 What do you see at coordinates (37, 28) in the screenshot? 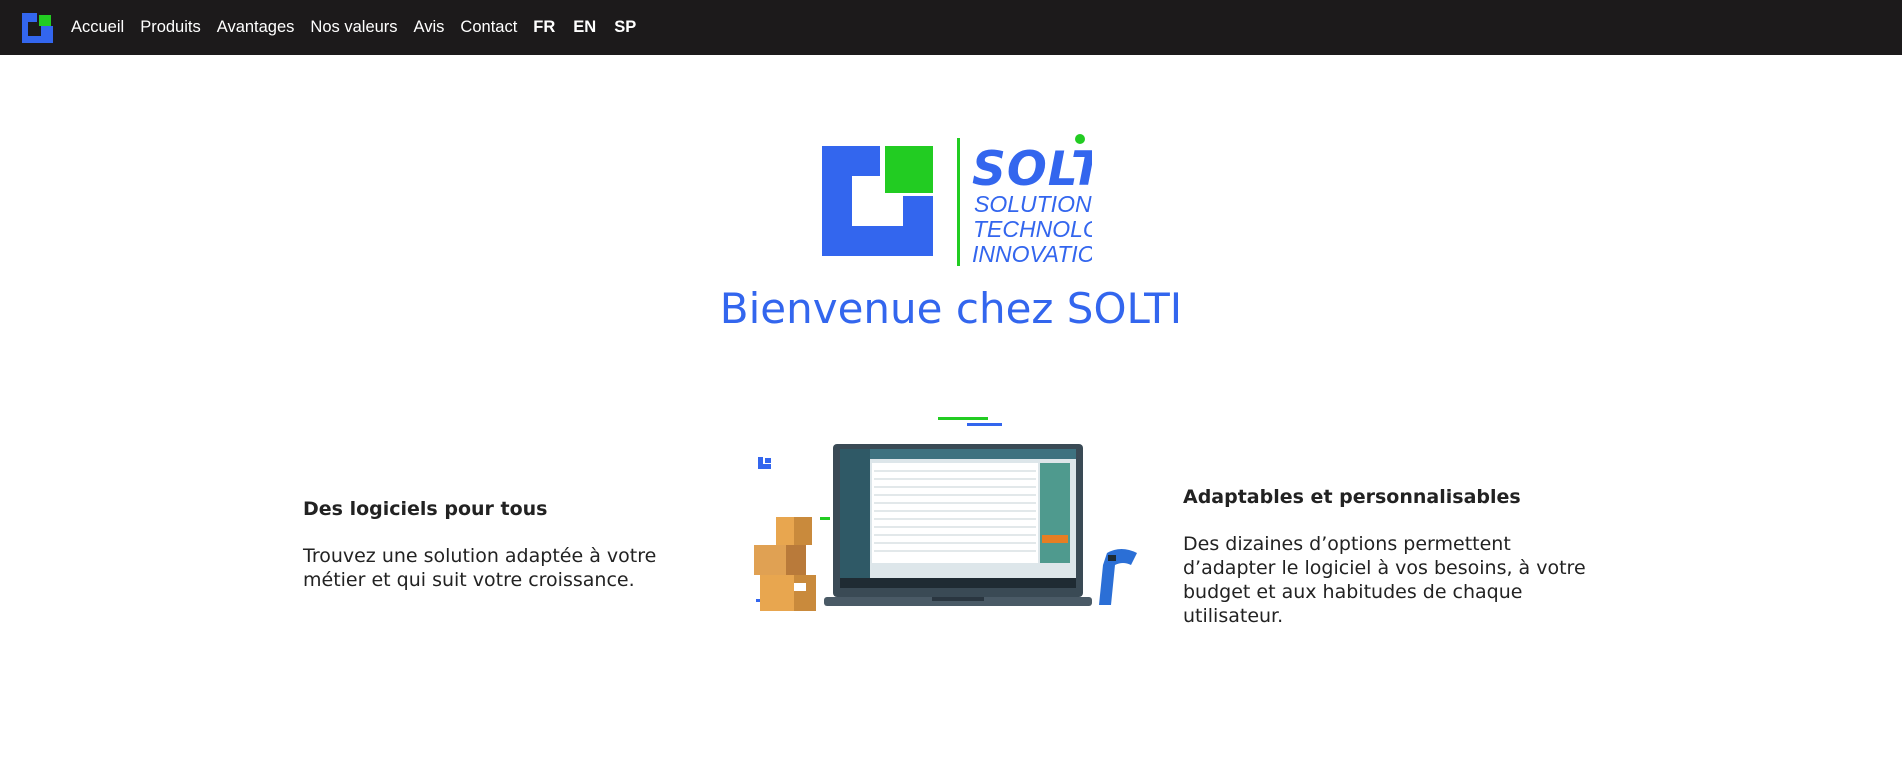
I see `solti-logo-icon` at bounding box center [37, 28].